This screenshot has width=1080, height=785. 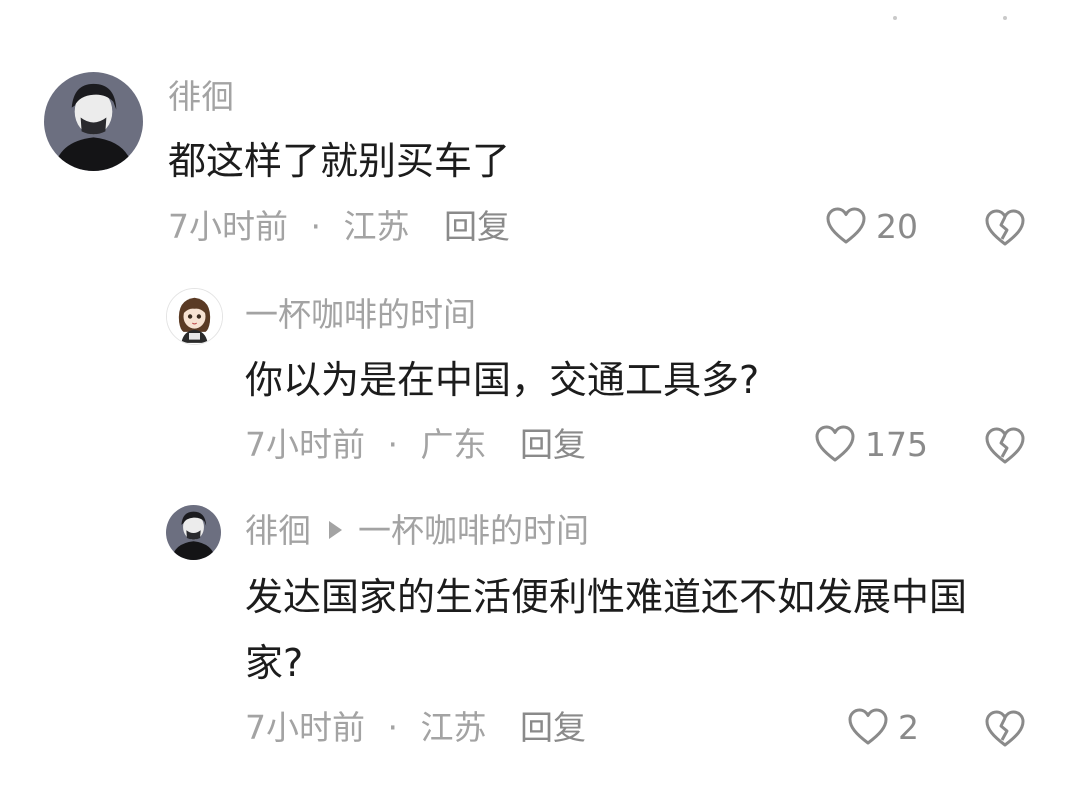 I want to click on like-count: 2, so click(x=908, y=727).